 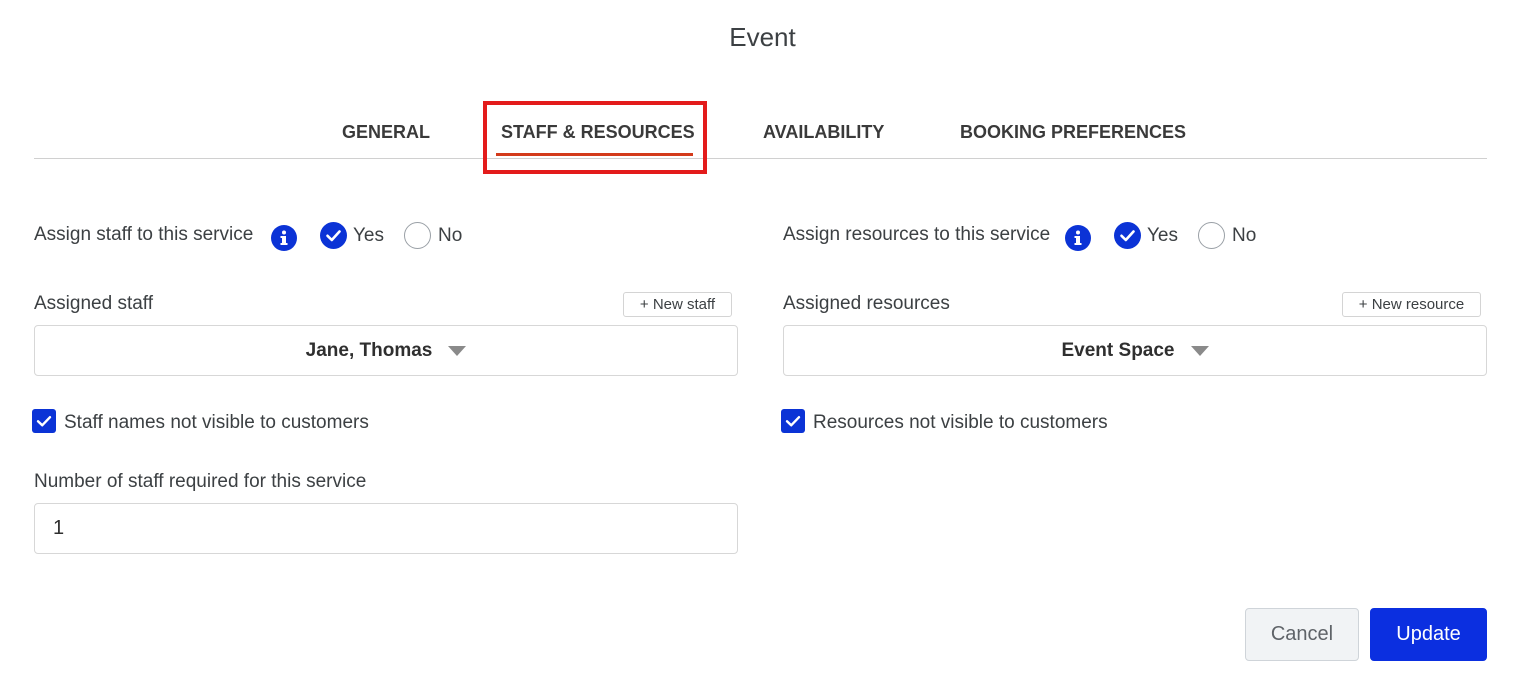 What do you see at coordinates (1118, 350) in the screenshot?
I see `assigned-resources-value: Event Space` at bounding box center [1118, 350].